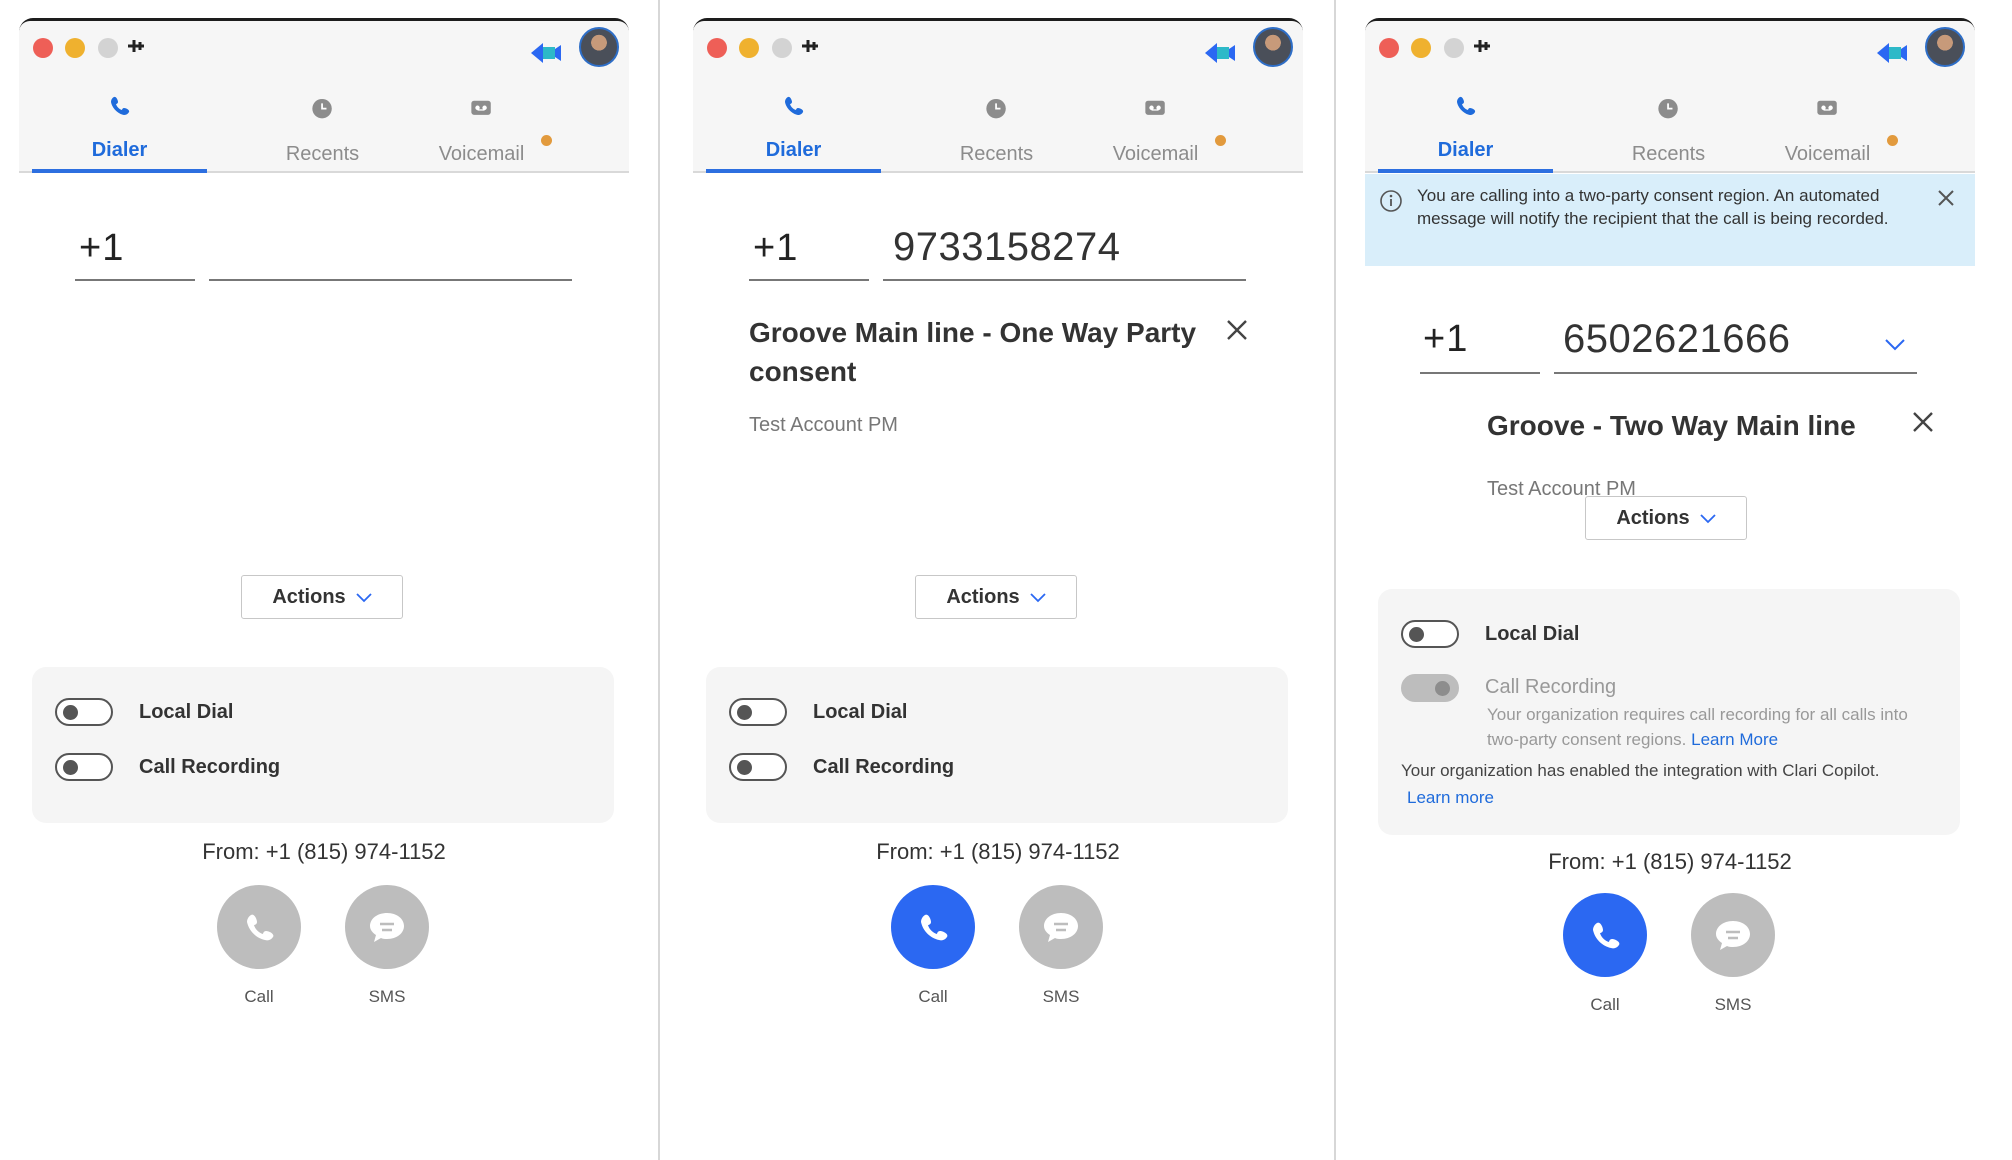 The width and height of the screenshot is (2012, 1160). What do you see at coordinates (1465, 171) in the screenshot?
I see `tab-active-indicator` at bounding box center [1465, 171].